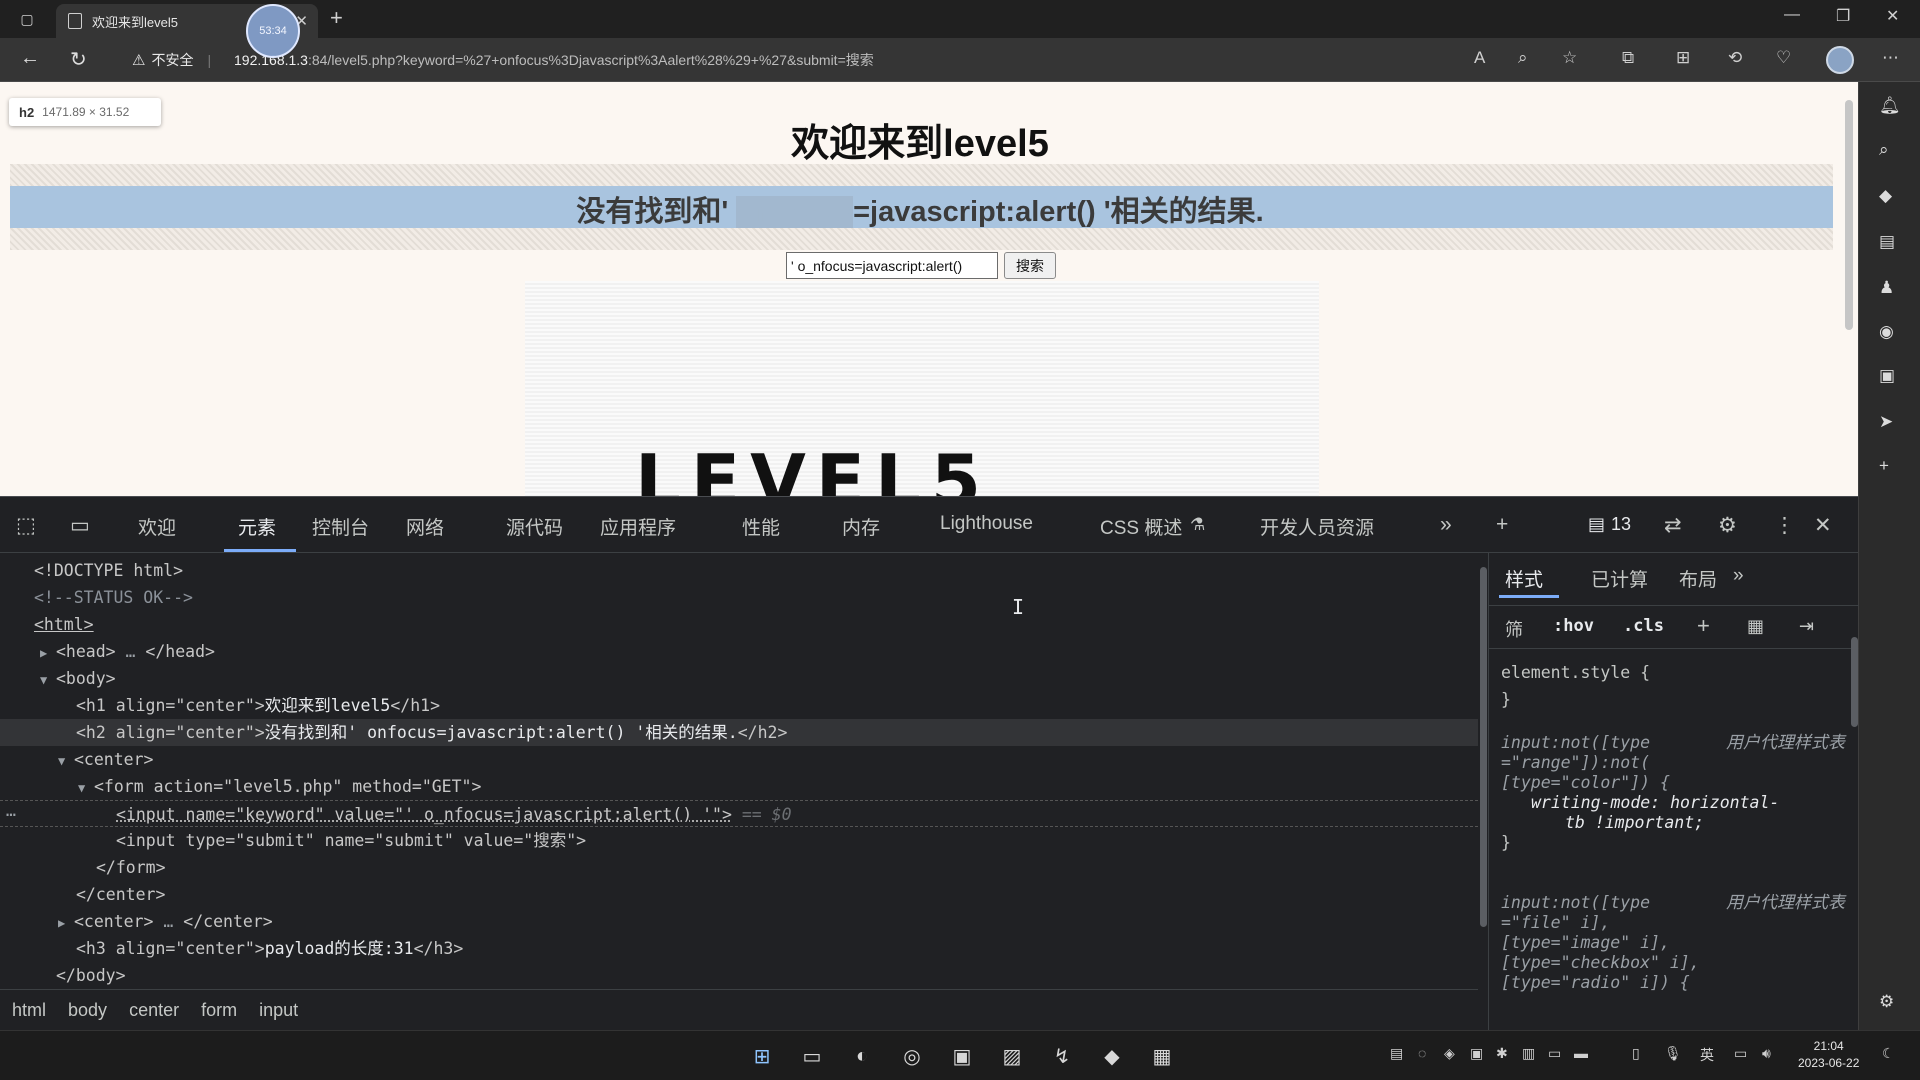 Image resolution: width=1920 pixels, height=1080 pixels. I want to click on styles-scrollbar, so click(1854, 819).